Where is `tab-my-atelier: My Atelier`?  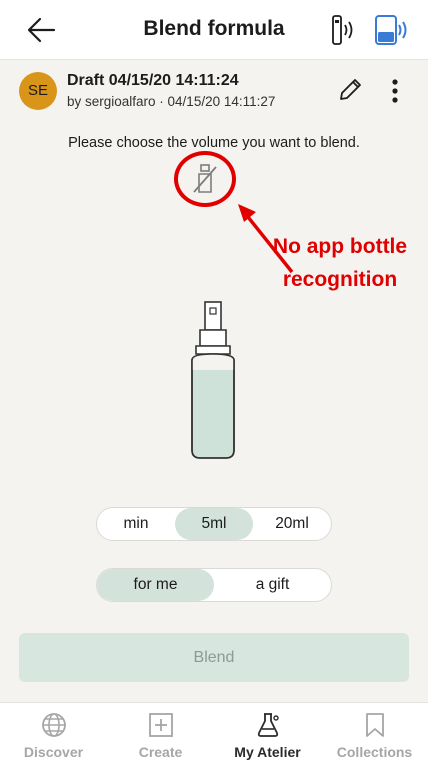
tab-my-atelier: My Atelier is located at coordinates (267, 733).